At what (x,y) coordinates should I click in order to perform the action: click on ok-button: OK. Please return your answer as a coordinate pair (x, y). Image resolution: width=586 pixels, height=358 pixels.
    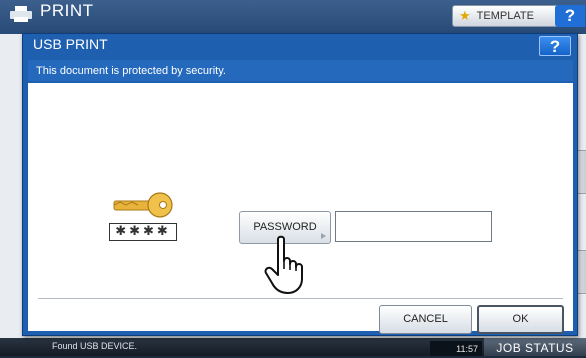
    Looking at the image, I should click on (520, 319).